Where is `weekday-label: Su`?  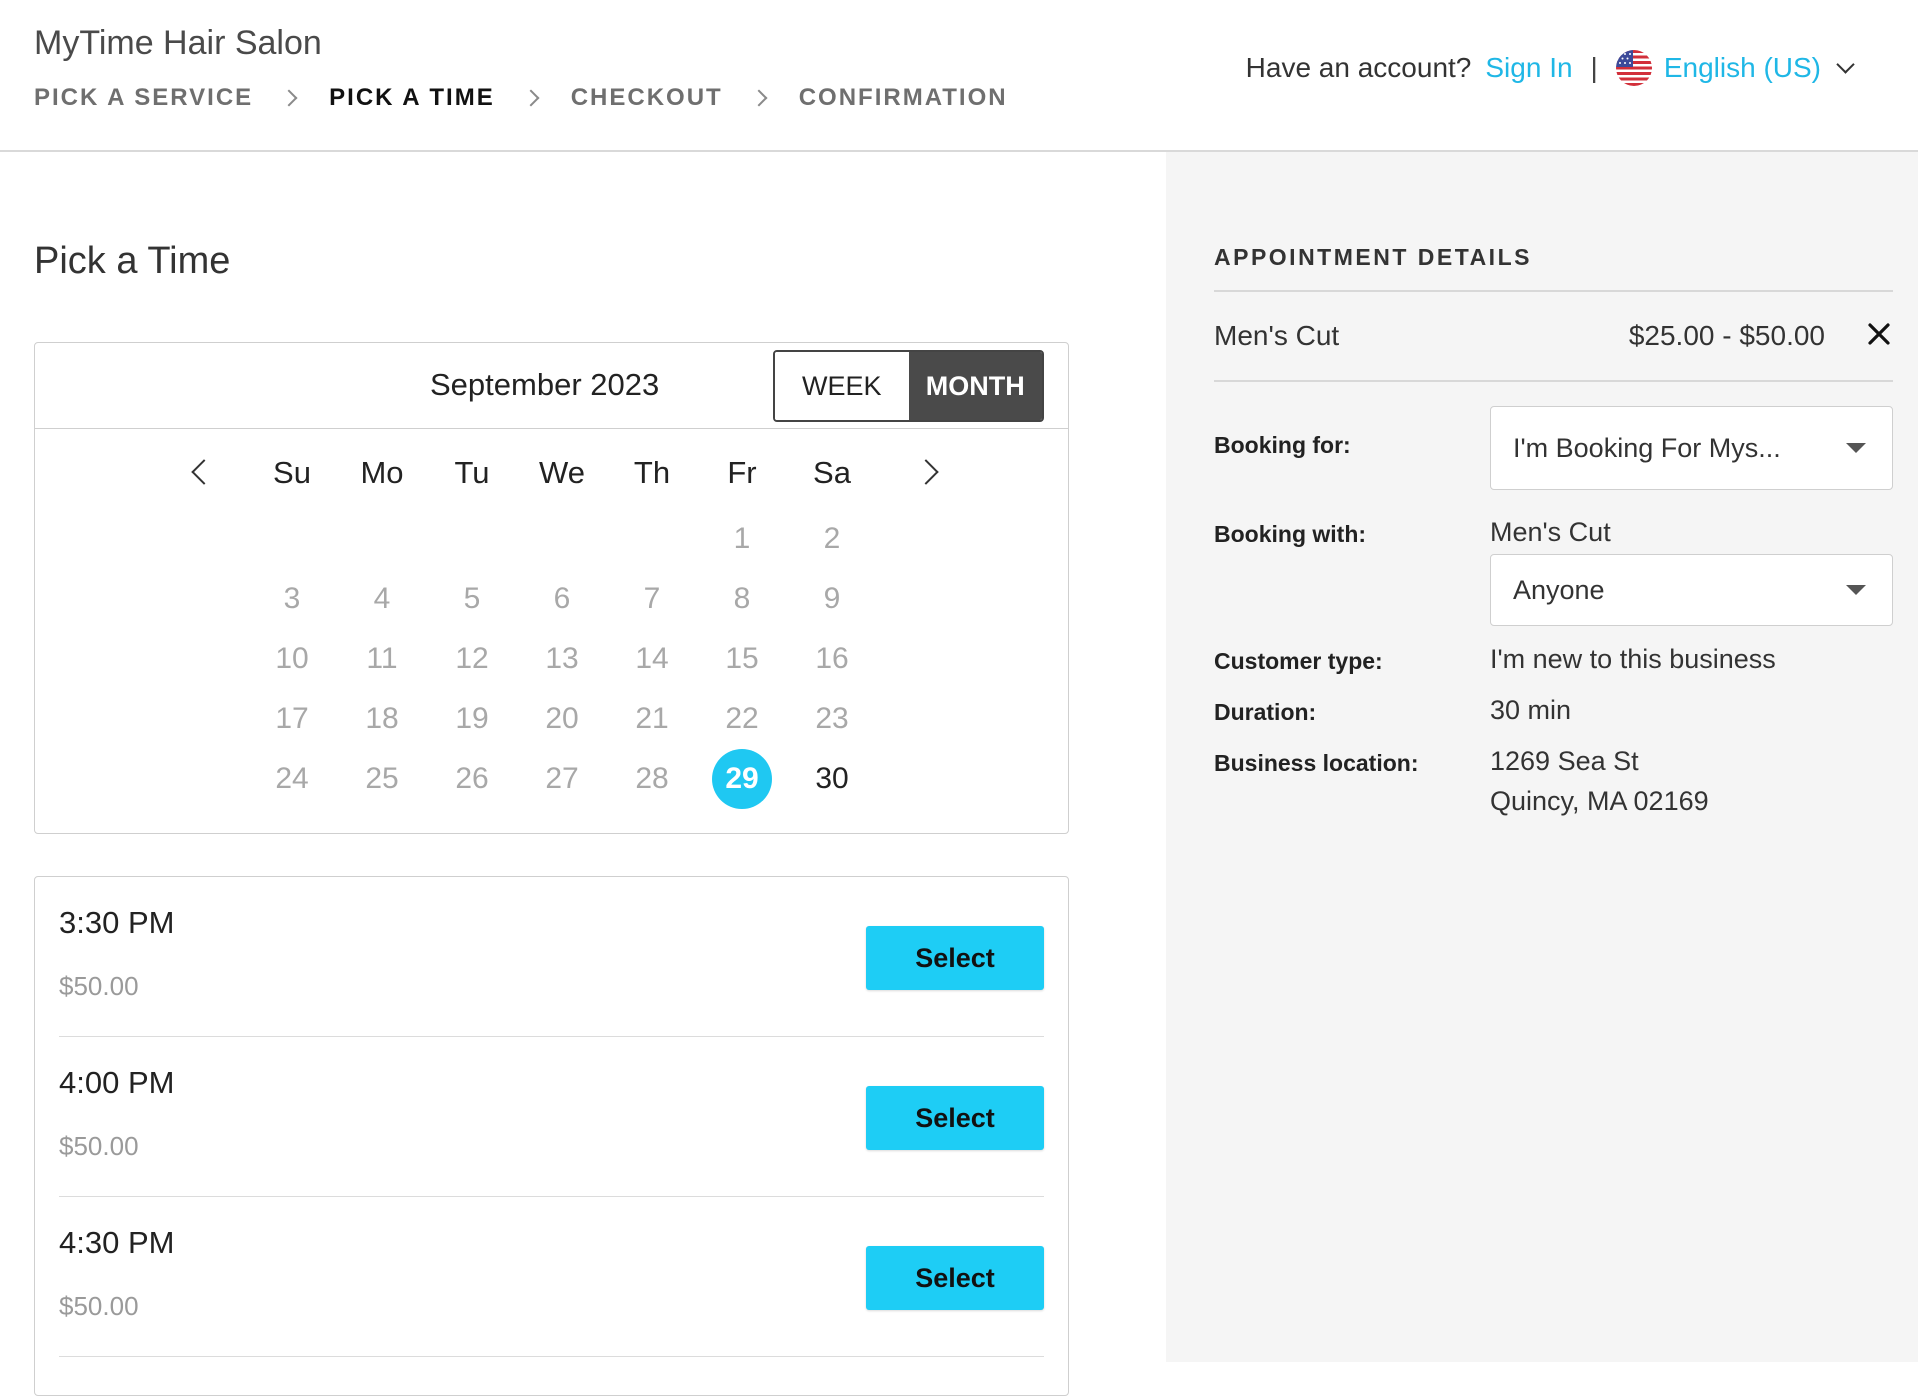
weekday-label: Su is located at coordinates (292, 472).